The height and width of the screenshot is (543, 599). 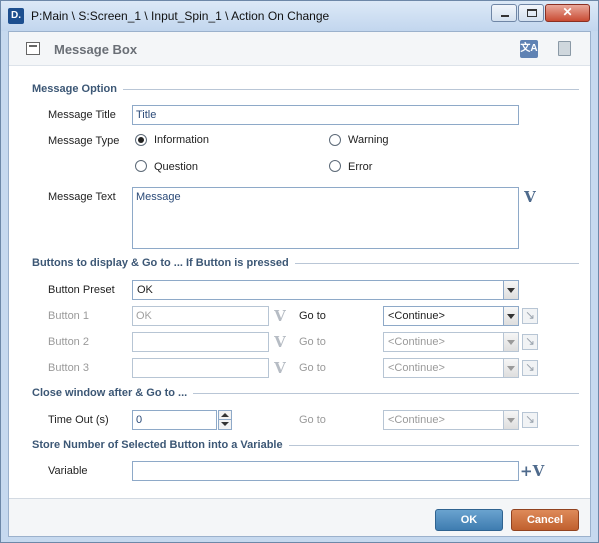 What do you see at coordinates (451, 420) in the screenshot?
I see `timeout-goto-dropdown: <Continue>` at bounding box center [451, 420].